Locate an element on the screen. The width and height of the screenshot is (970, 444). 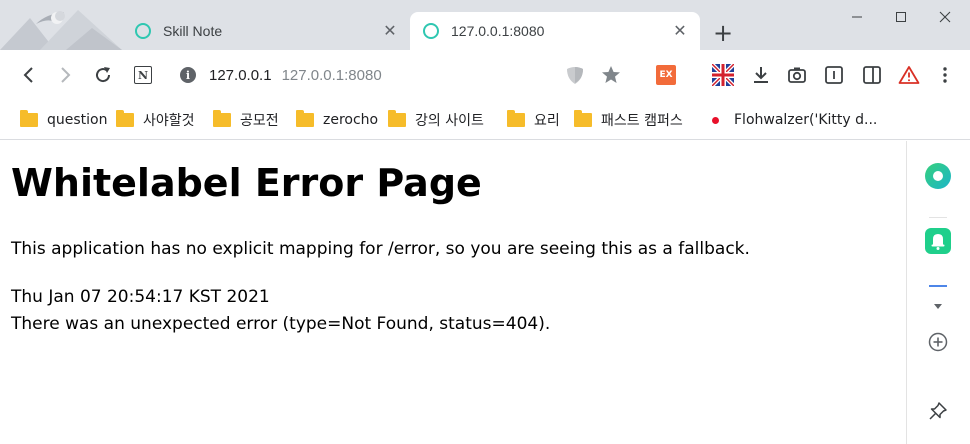
warning-icon is located at coordinates (909, 75).